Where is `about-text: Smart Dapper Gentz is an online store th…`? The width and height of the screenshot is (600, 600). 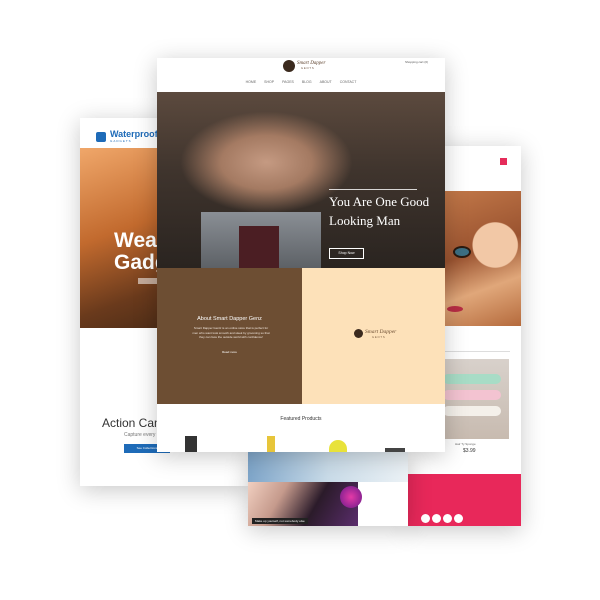 about-text: Smart Dapper Gentz is an online store th… is located at coordinates (231, 332).